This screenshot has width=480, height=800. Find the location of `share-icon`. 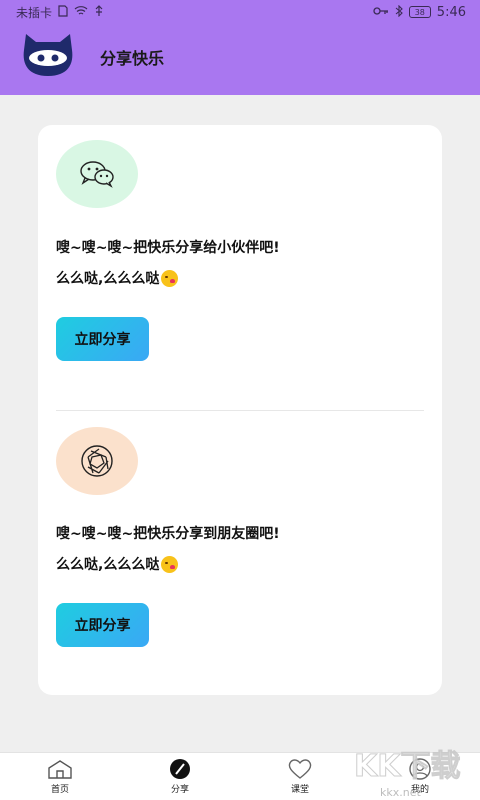

share-icon is located at coordinates (180, 769).